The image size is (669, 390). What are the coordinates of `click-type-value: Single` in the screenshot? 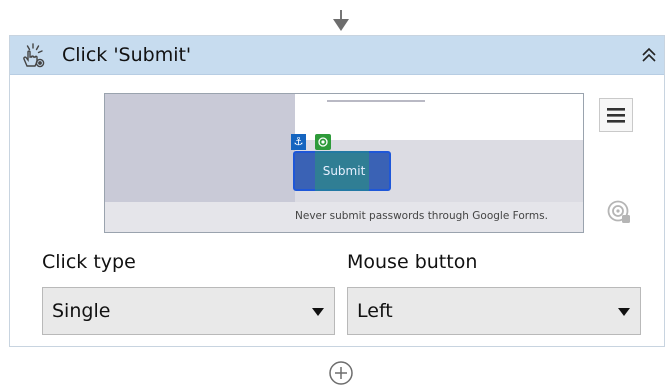 It's located at (81, 311).